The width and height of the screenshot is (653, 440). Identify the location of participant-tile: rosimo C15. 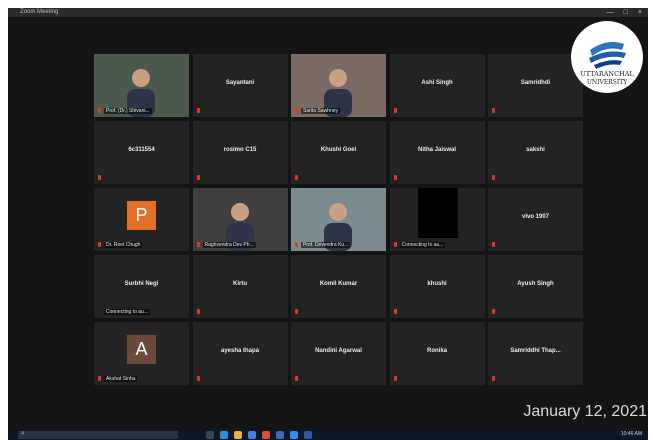
(240, 152).